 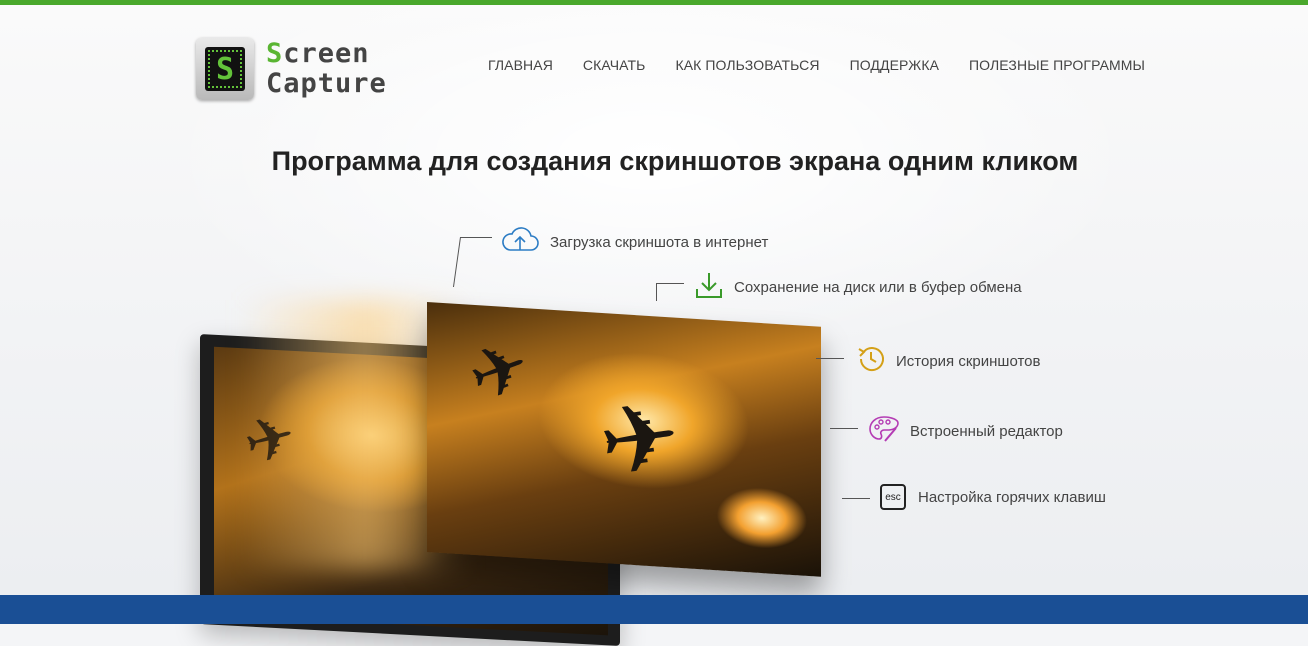 I want to click on feature-editor: Встроенный редактор, so click(x=965, y=431).